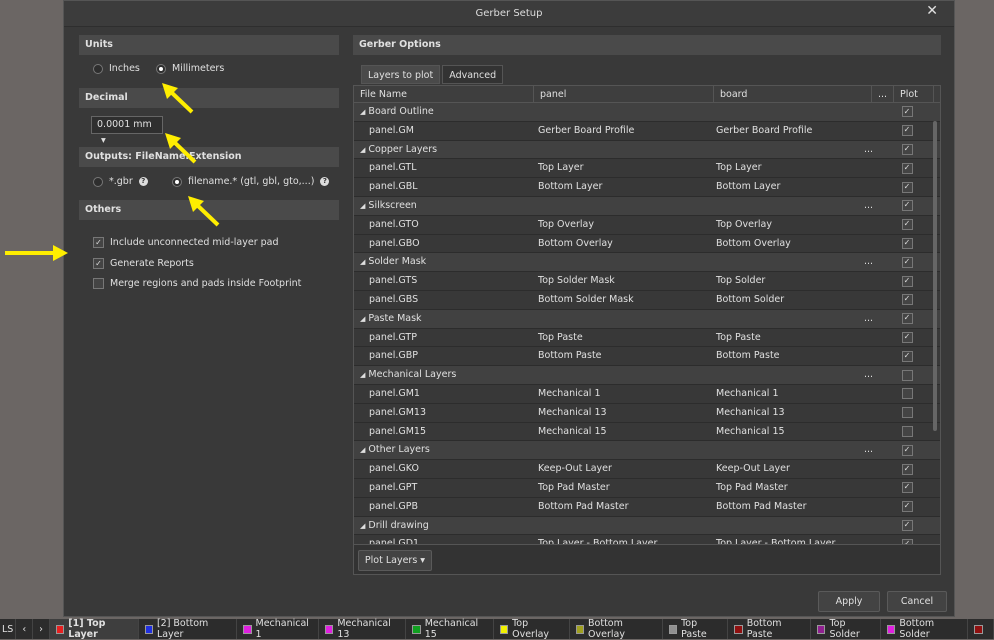 Image resolution: width=994 pixels, height=640 pixels. I want to click on layer-tab: Bottom Paste, so click(770, 629).